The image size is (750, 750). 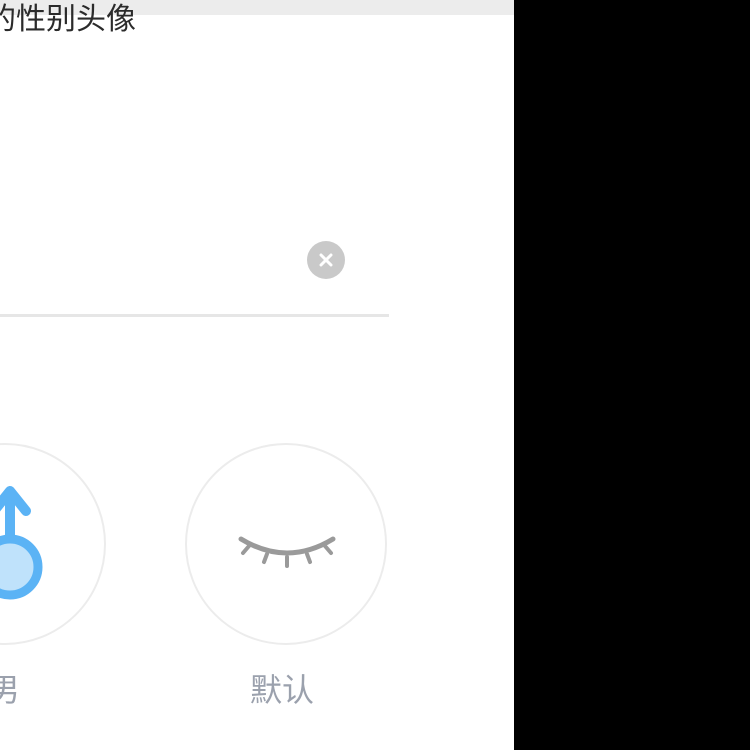 I want to click on gender-option-male, so click(x=53, y=544).